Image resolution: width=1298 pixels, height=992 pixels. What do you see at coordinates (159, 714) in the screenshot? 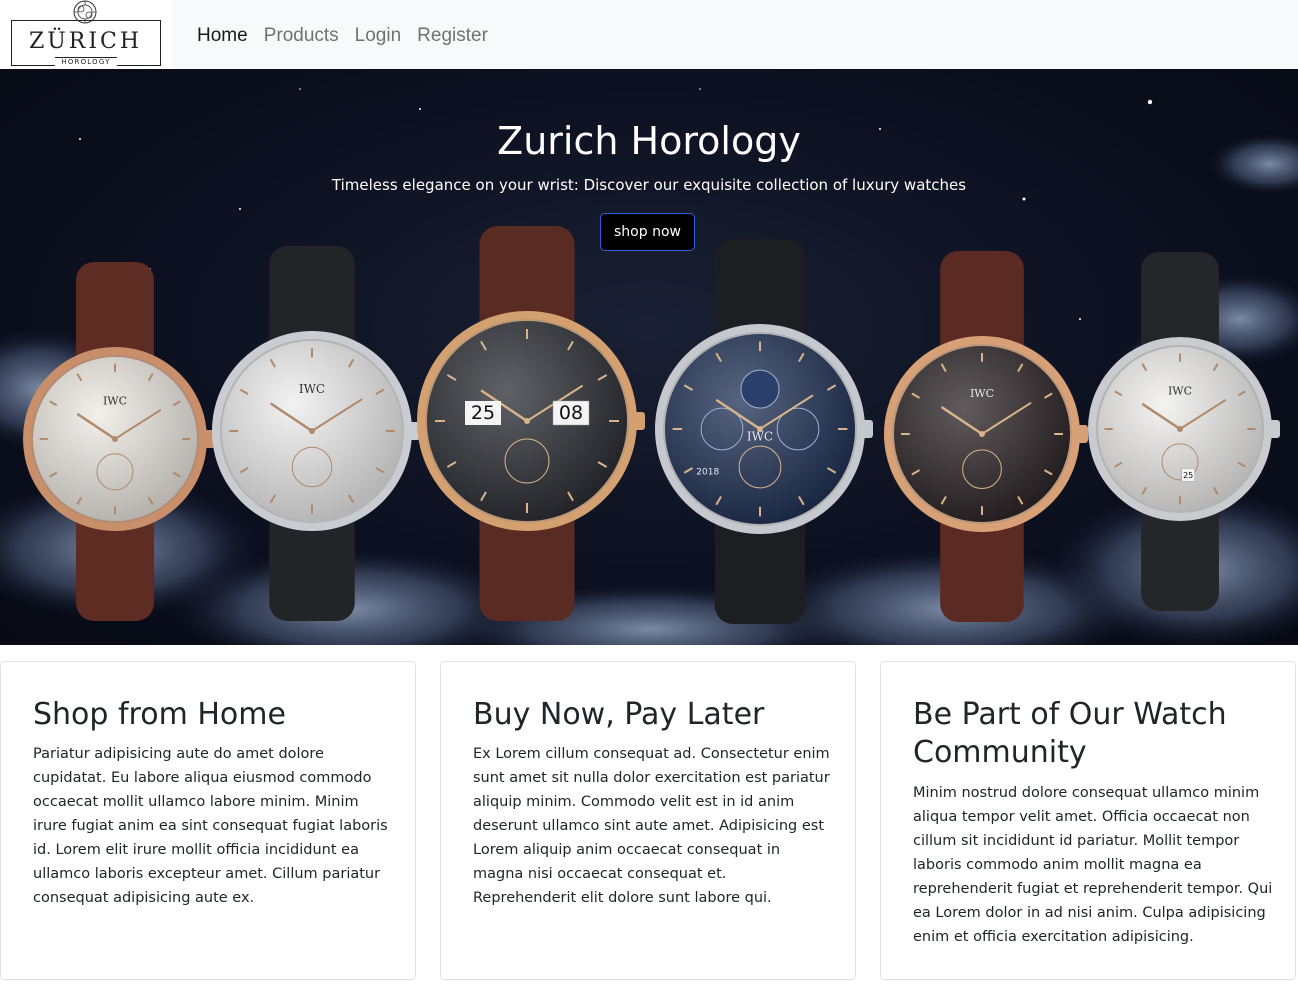
I see `card-title: Shop from Home` at bounding box center [159, 714].